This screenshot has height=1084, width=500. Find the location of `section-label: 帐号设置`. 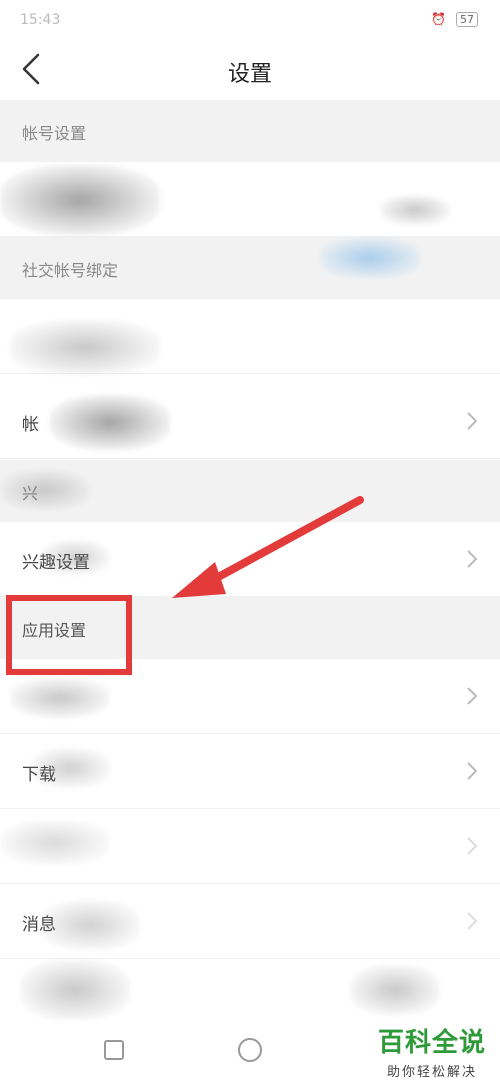

section-label: 帐号设置 is located at coordinates (54, 133).